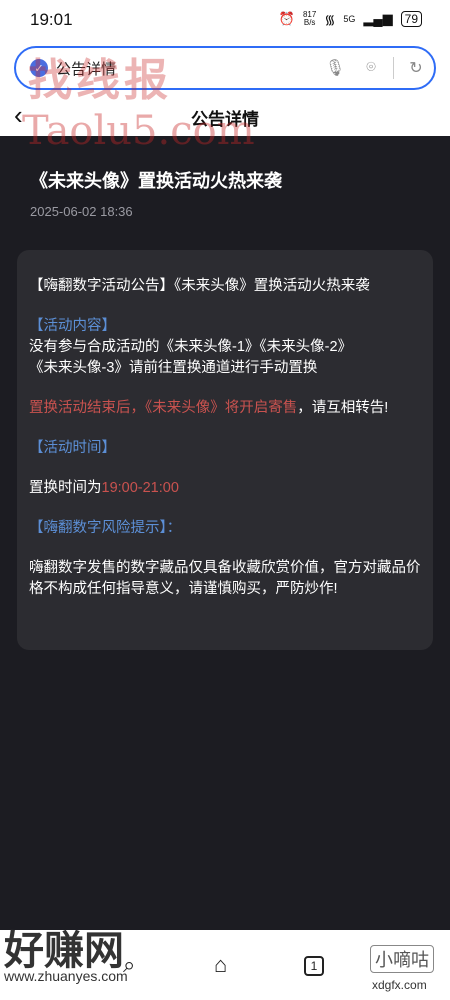 This screenshot has height=1000, width=450. What do you see at coordinates (81, 211) in the screenshot?
I see `article-date: 2025-06-02 18:36` at bounding box center [81, 211].